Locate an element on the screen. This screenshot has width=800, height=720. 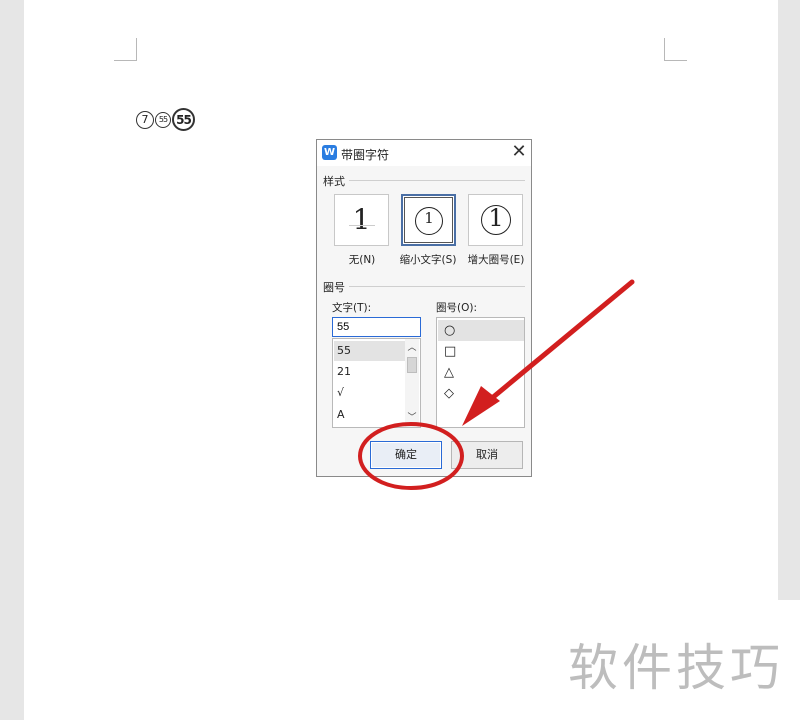
ok-button: 确定 is located at coordinates (406, 455).